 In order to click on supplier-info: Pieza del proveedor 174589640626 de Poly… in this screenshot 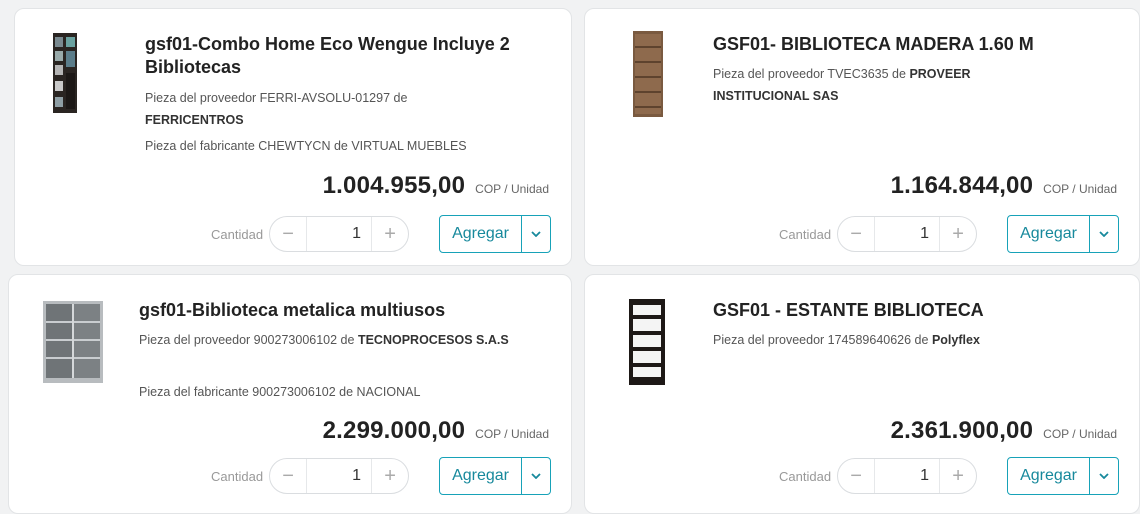, I will do `click(913, 340)`.